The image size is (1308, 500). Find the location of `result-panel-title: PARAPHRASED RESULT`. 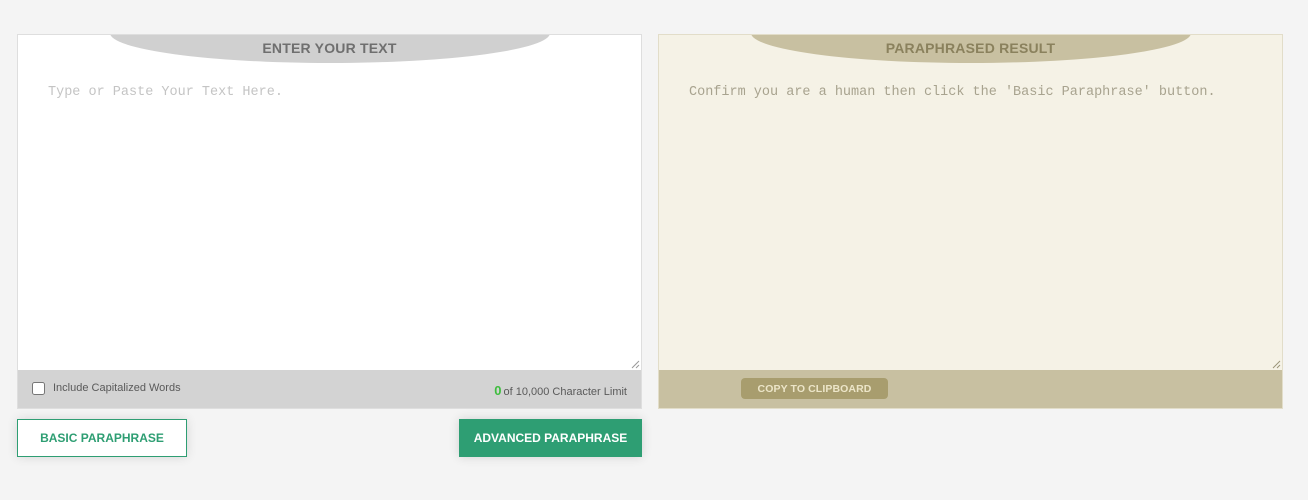

result-panel-title: PARAPHRASED RESULT is located at coordinates (970, 48).